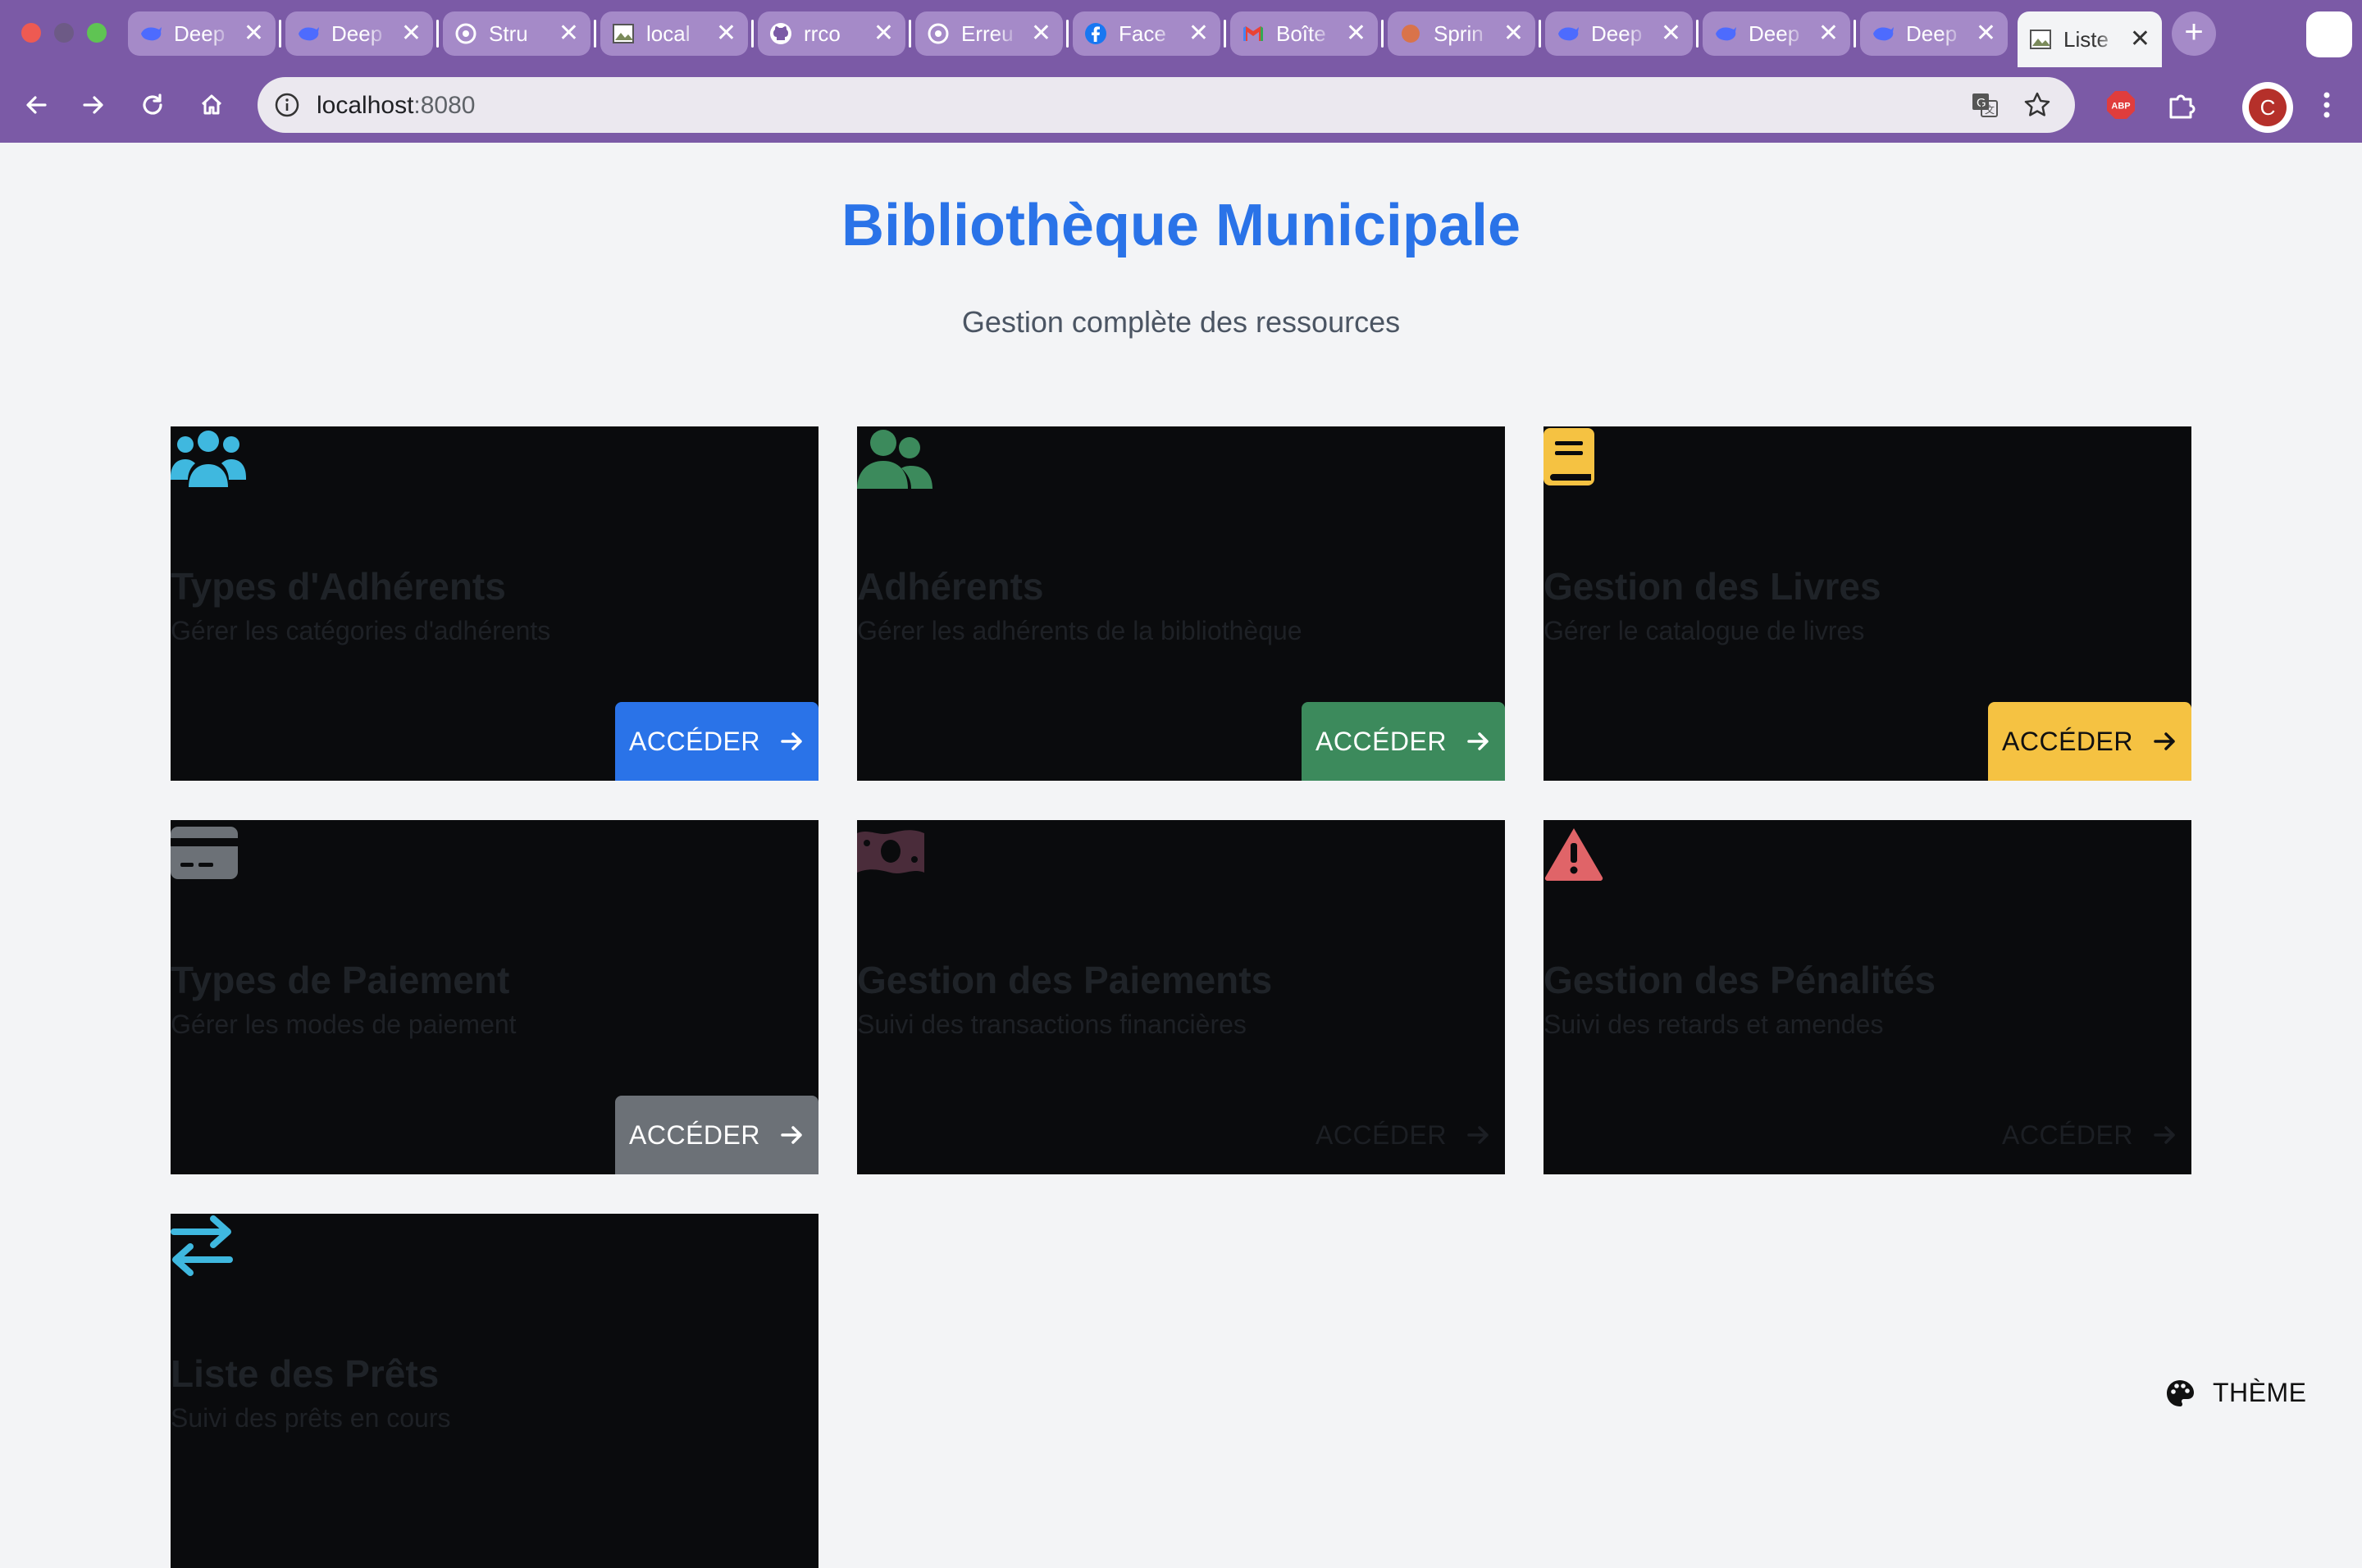 This screenshot has width=2362, height=1568. Describe the element at coordinates (1461, 34) in the screenshot. I see `browser-tab: Sprin ✕` at that location.